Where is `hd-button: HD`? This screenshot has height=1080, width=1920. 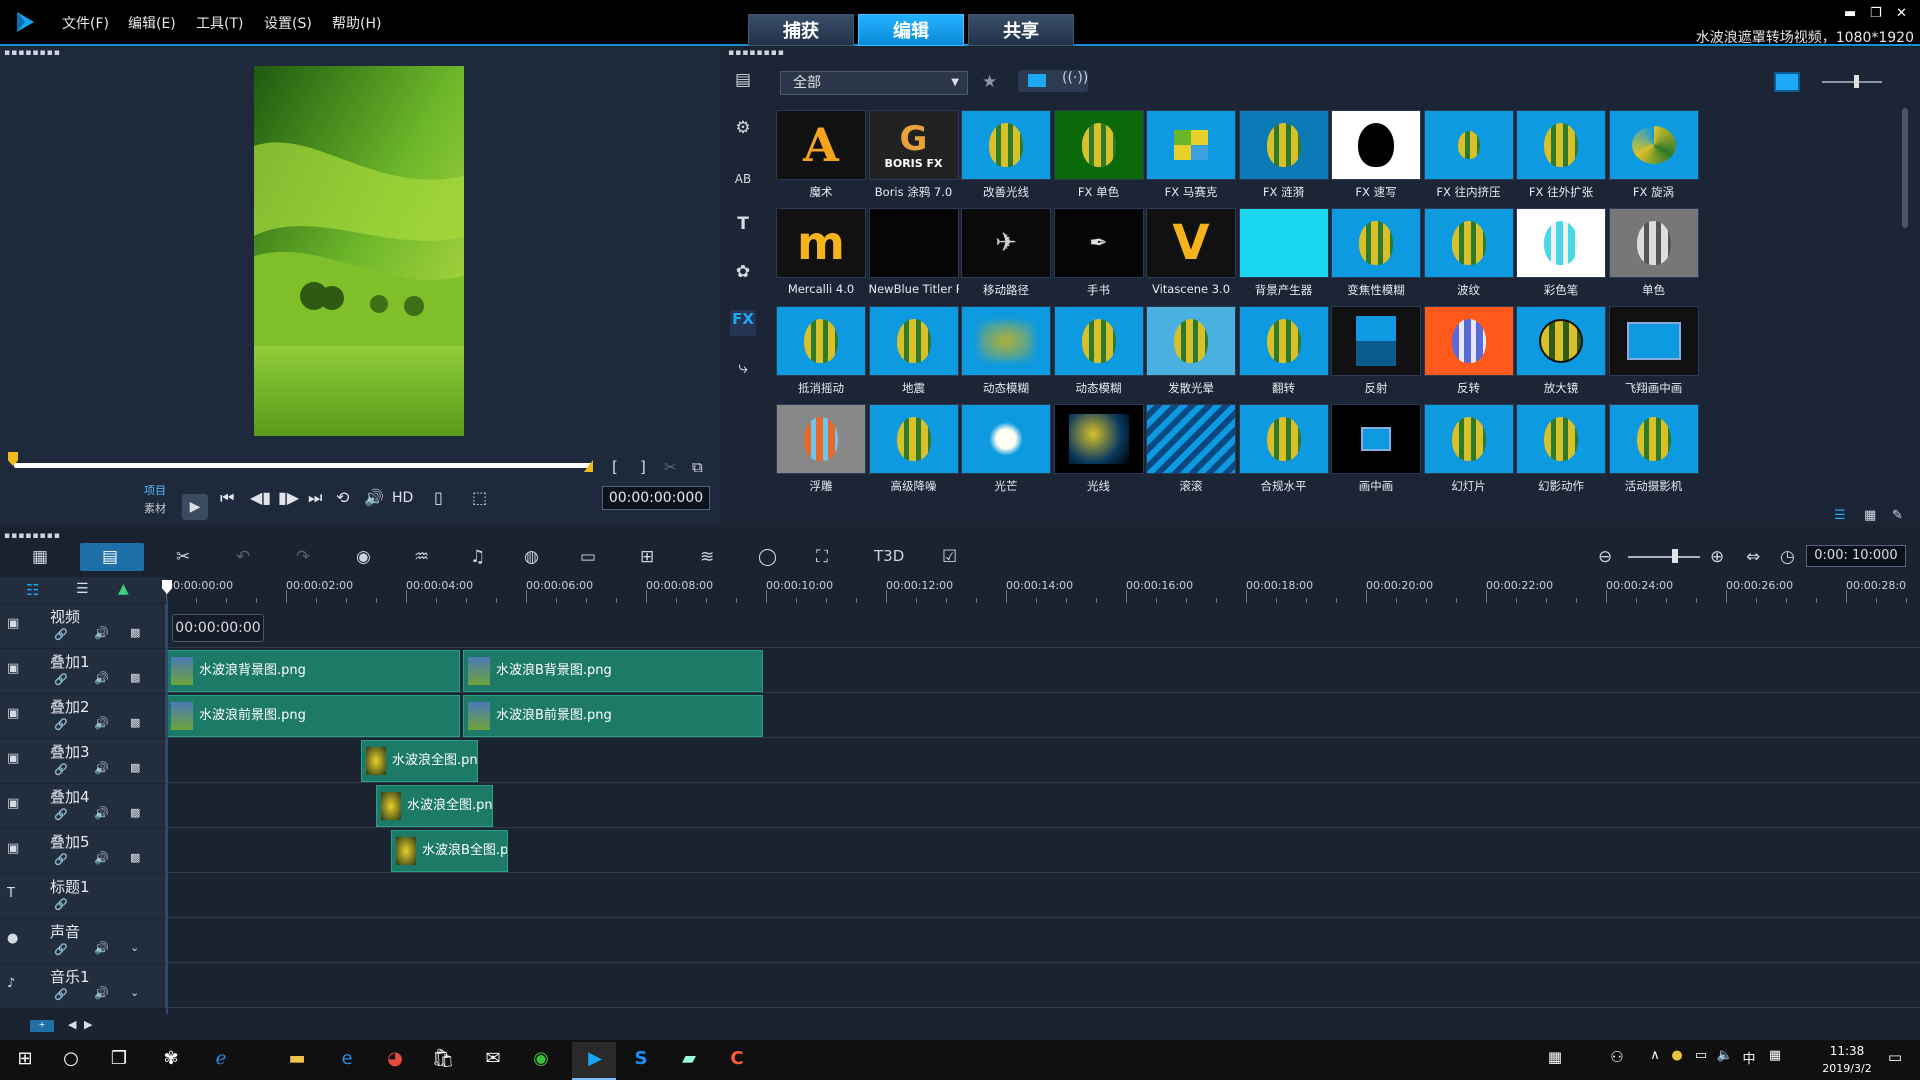 hd-button: HD is located at coordinates (402, 498).